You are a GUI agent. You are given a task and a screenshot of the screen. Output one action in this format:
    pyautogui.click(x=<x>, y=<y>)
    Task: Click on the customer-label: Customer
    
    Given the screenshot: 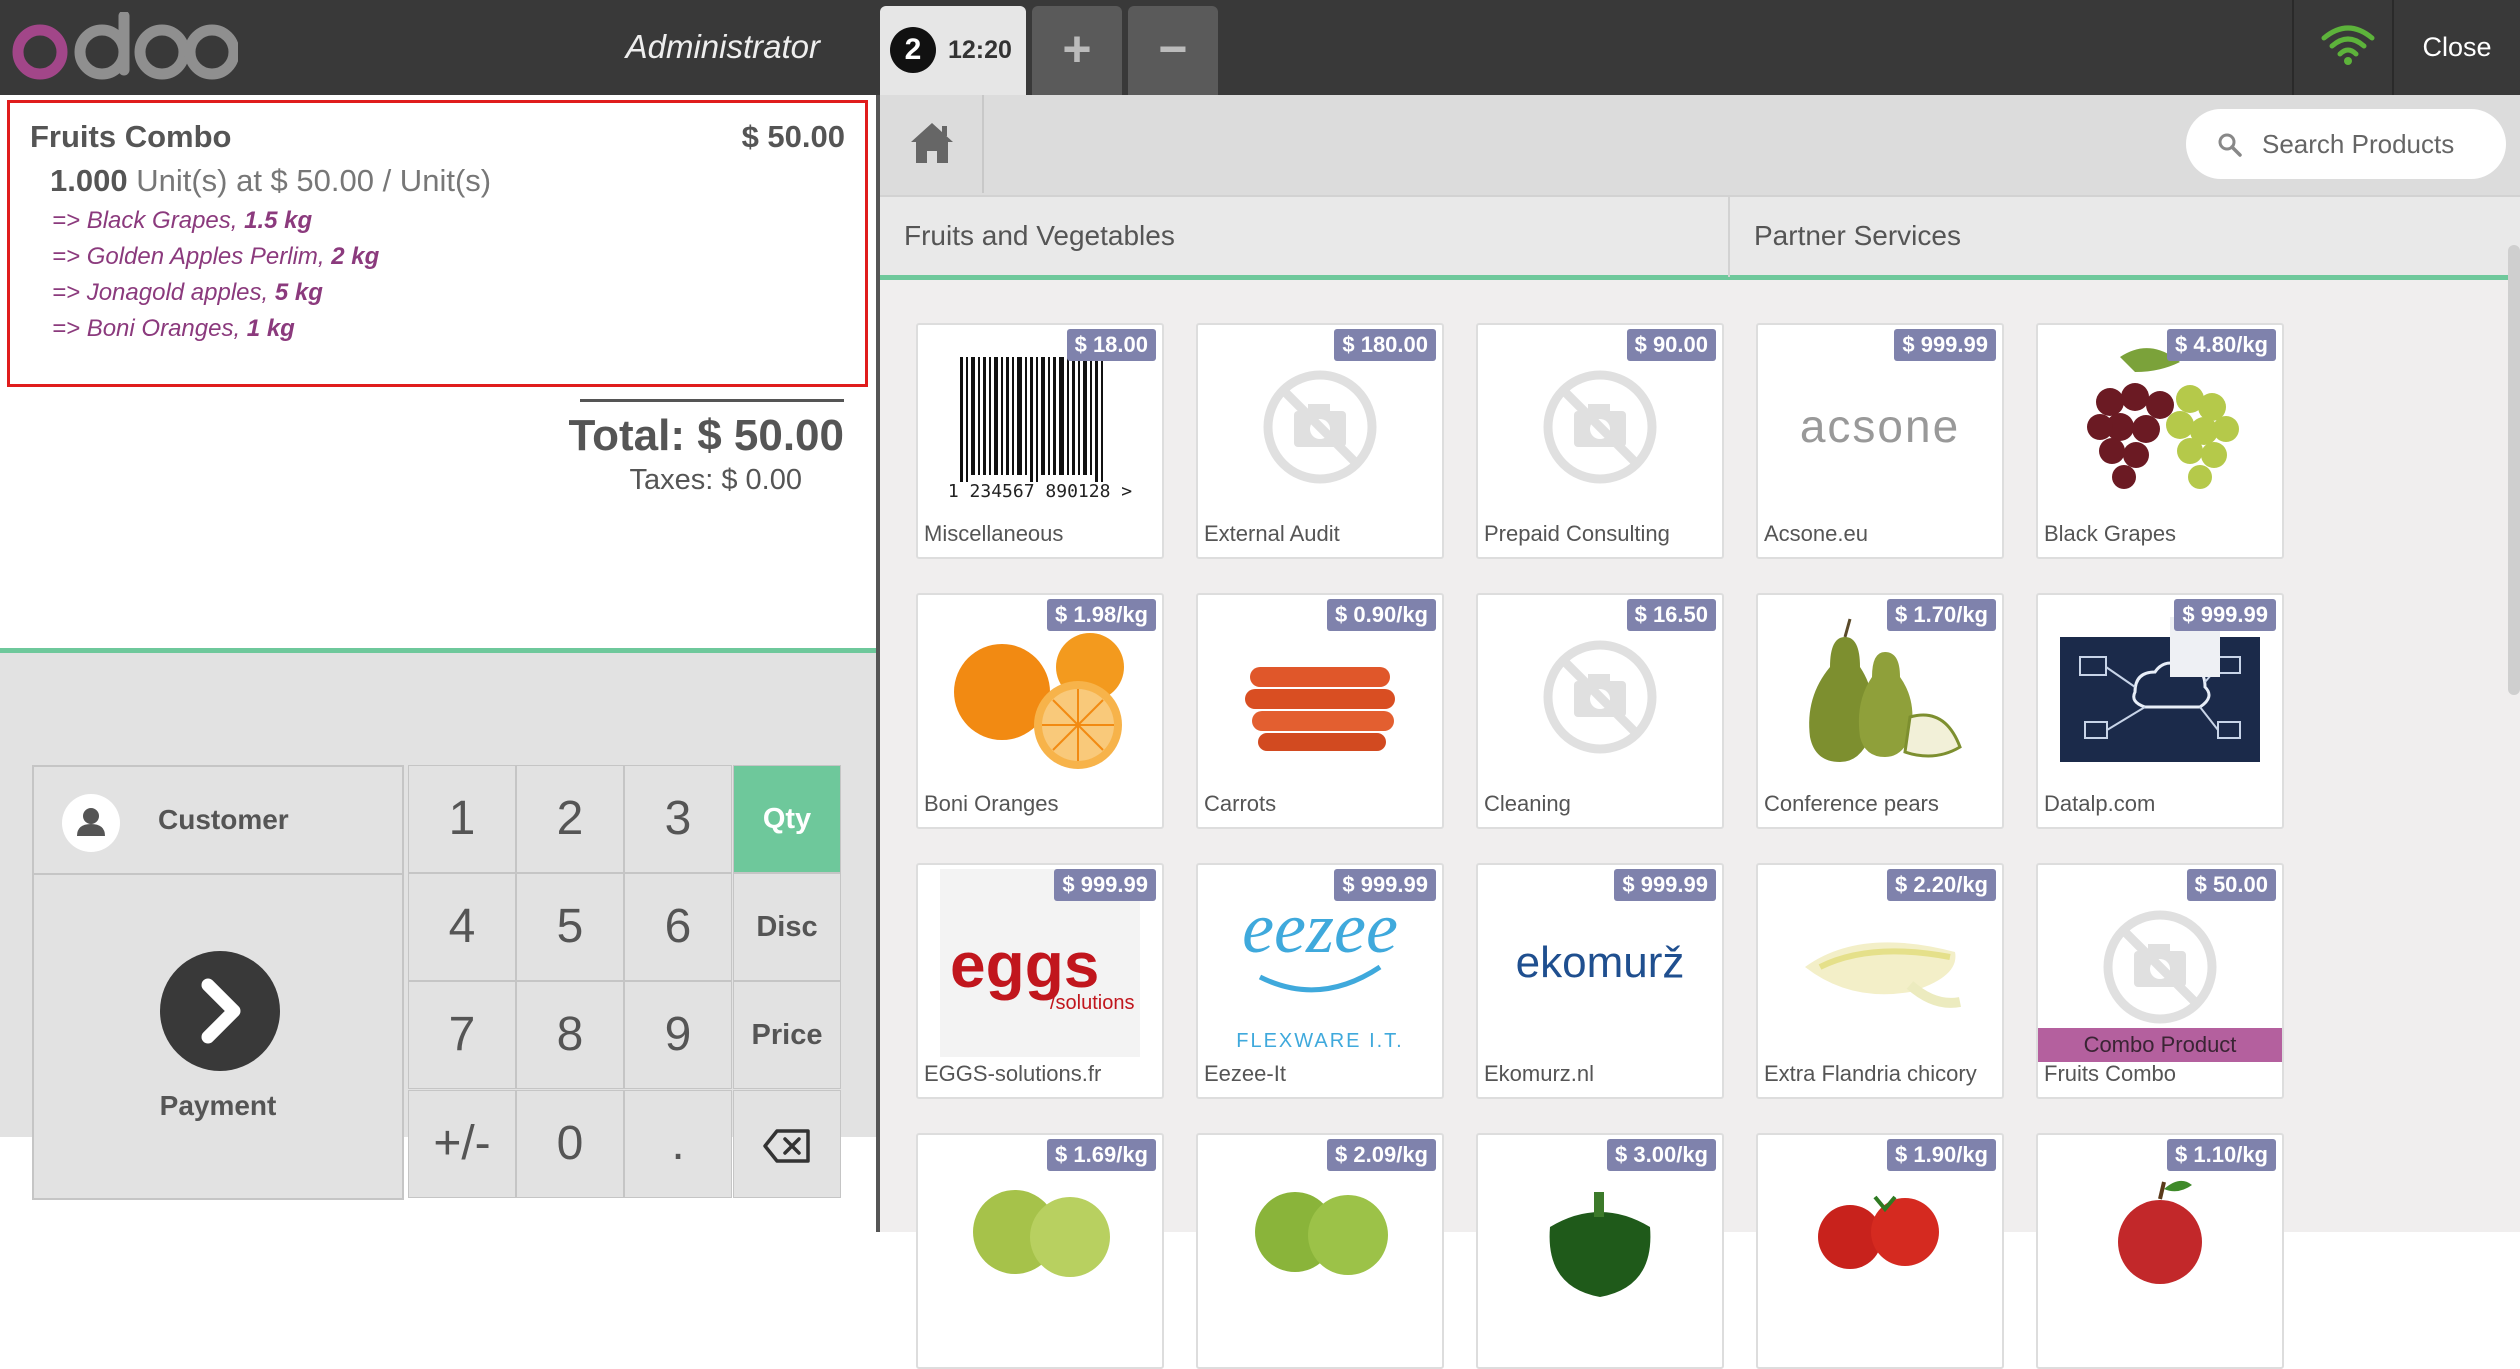 What is the action you would take?
    pyautogui.click(x=223, y=819)
    